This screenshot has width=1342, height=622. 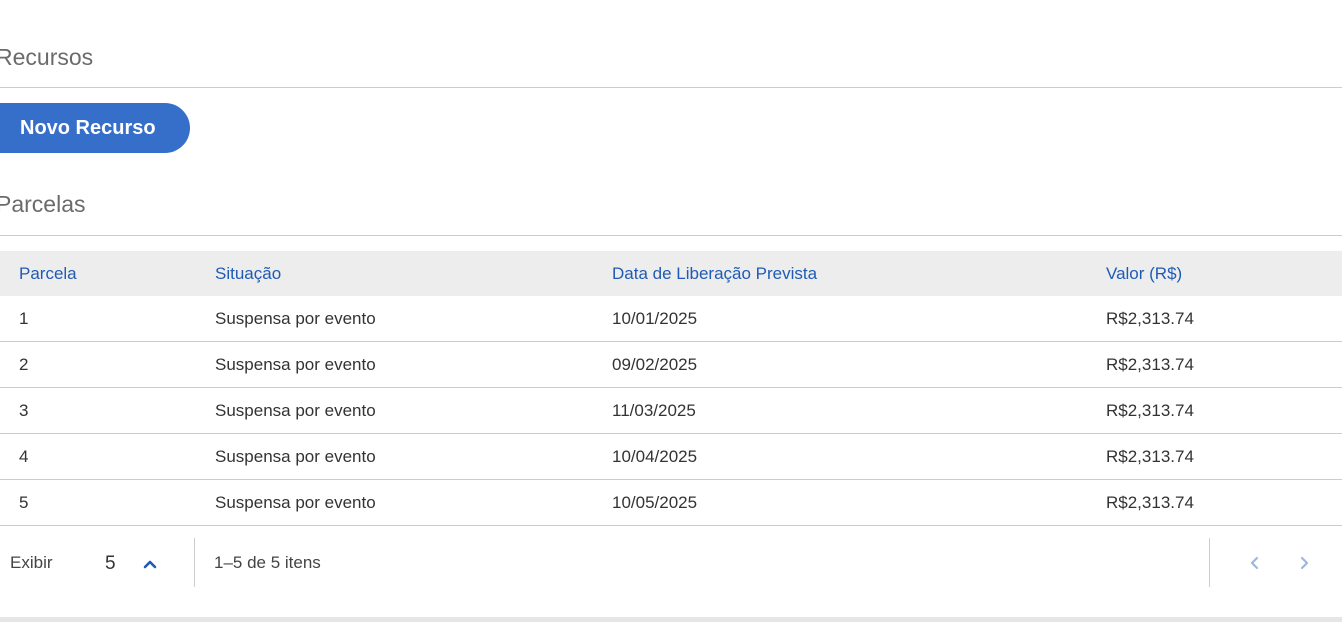 What do you see at coordinates (671, 235) in the screenshot?
I see `parcelas-divider` at bounding box center [671, 235].